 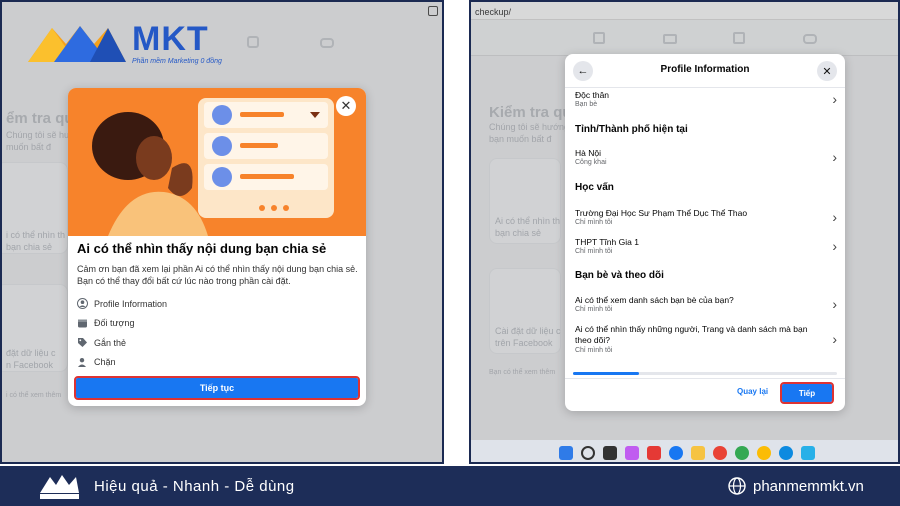 I want to click on relationship-row: Độc thân Bạn bè ›, so click(x=706, y=99).